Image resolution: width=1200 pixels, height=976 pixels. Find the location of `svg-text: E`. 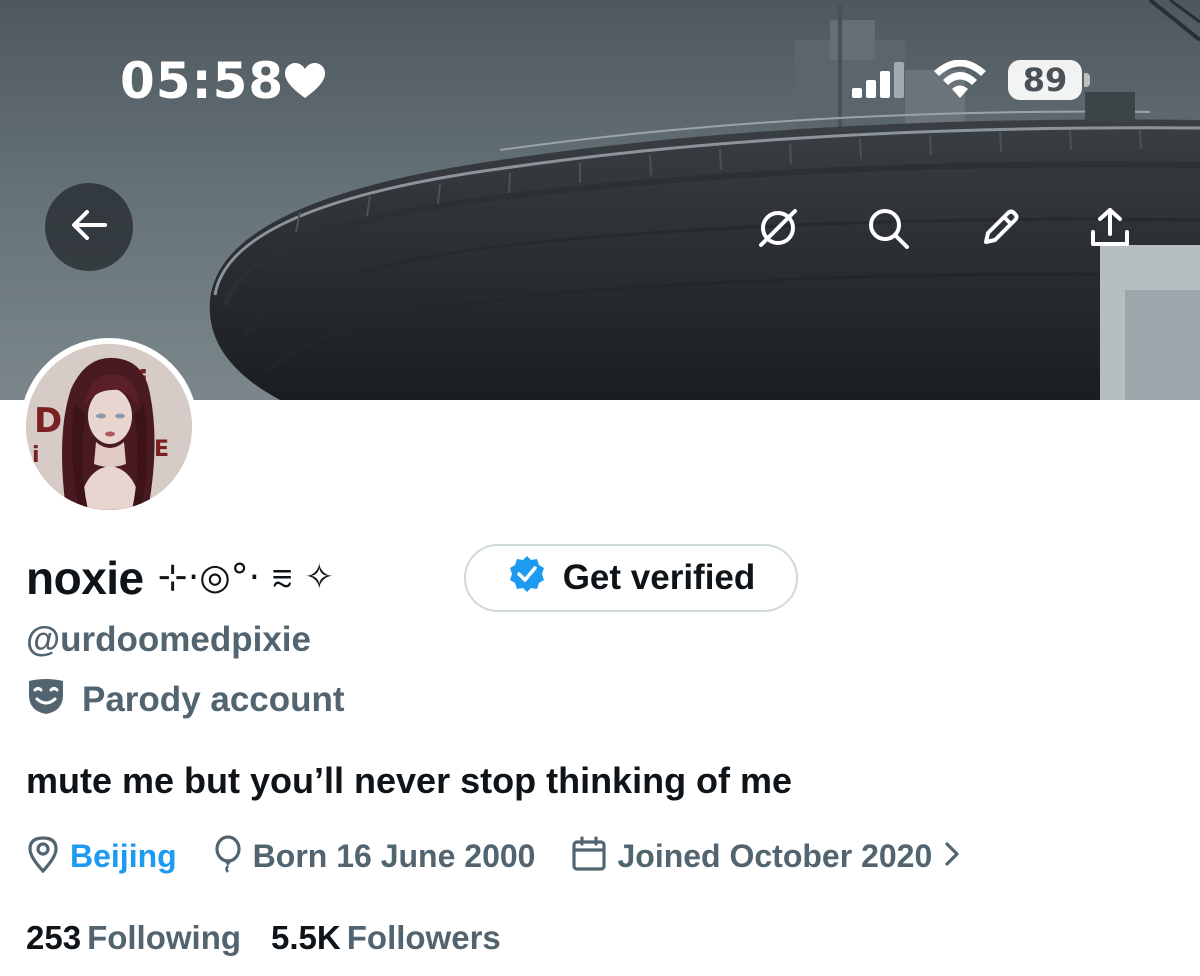

svg-text: E is located at coordinates (161, 449).